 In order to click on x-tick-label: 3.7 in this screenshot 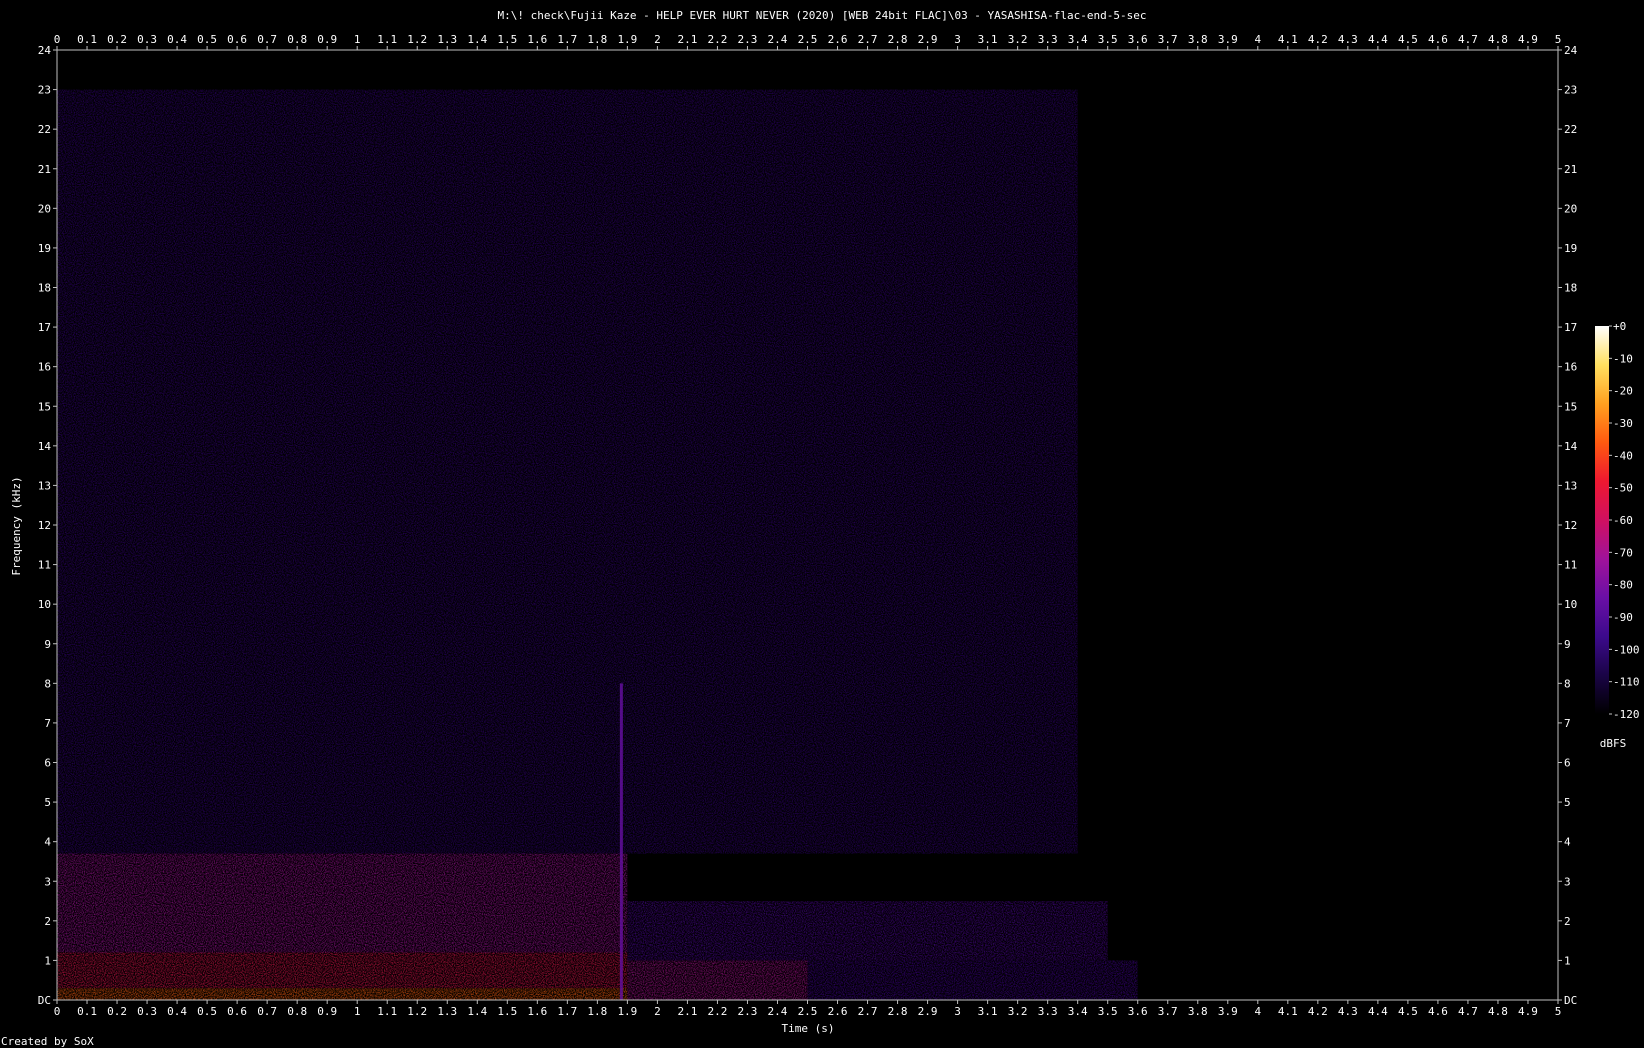, I will do `click(1168, 1011)`.